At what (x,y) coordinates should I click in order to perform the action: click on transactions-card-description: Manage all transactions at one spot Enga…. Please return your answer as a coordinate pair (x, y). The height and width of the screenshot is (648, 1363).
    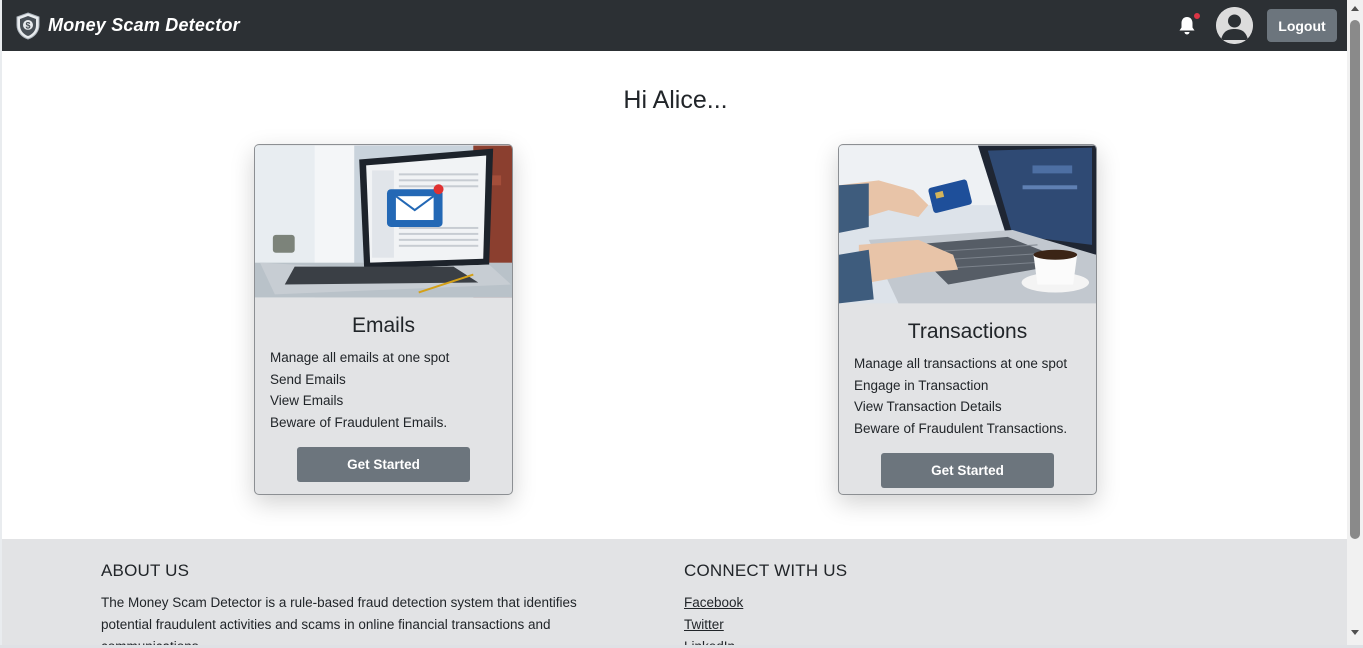
    Looking at the image, I should click on (967, 396).